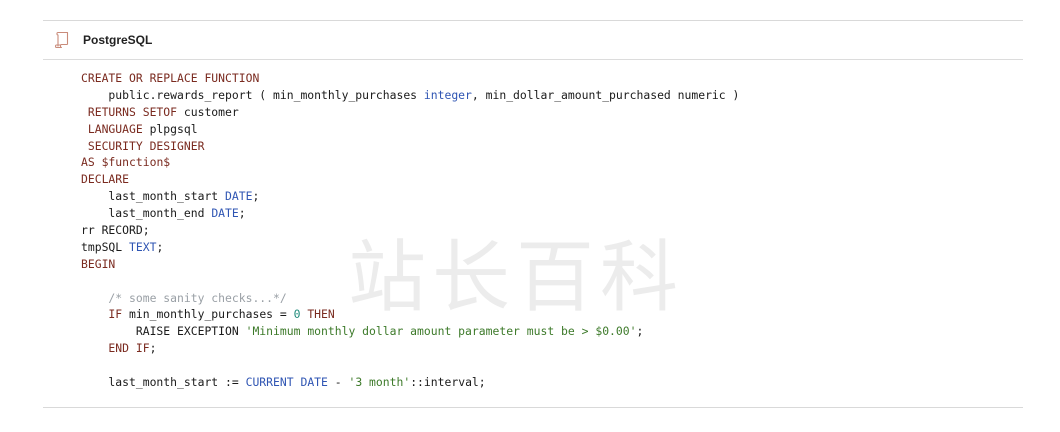  I want to click on code-token: ::interval;, so click(448, 382).